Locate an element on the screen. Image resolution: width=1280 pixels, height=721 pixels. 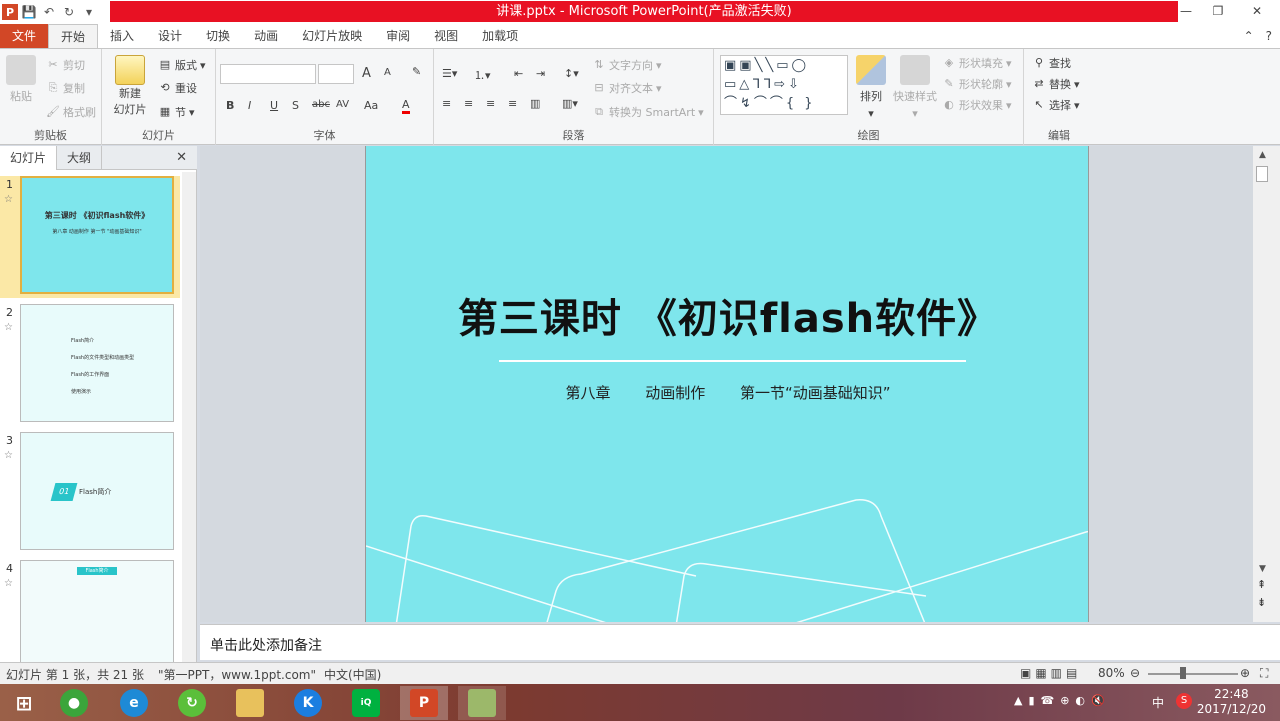
cut-button: ✂ 剪切 is located at coordinates (65, 65).